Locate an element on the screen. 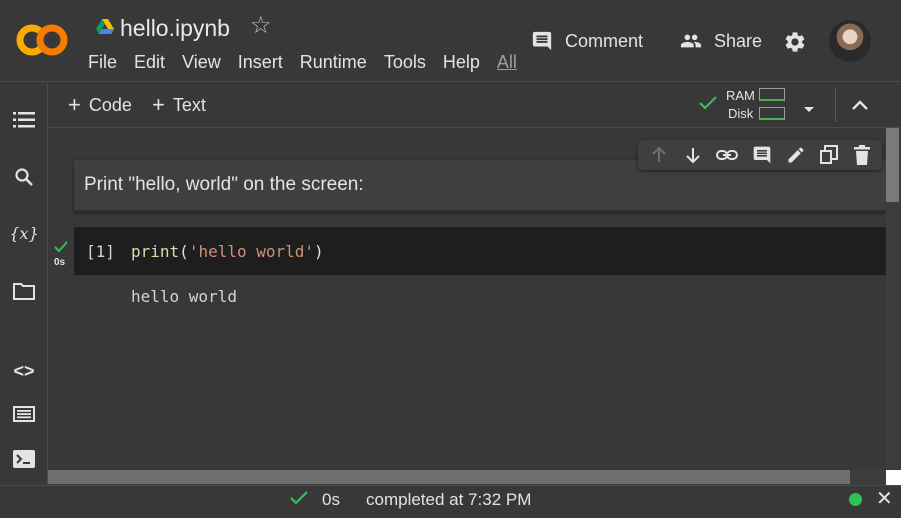 The image size is (901, 518). share-label: Share is located at coordinates (738, 40).